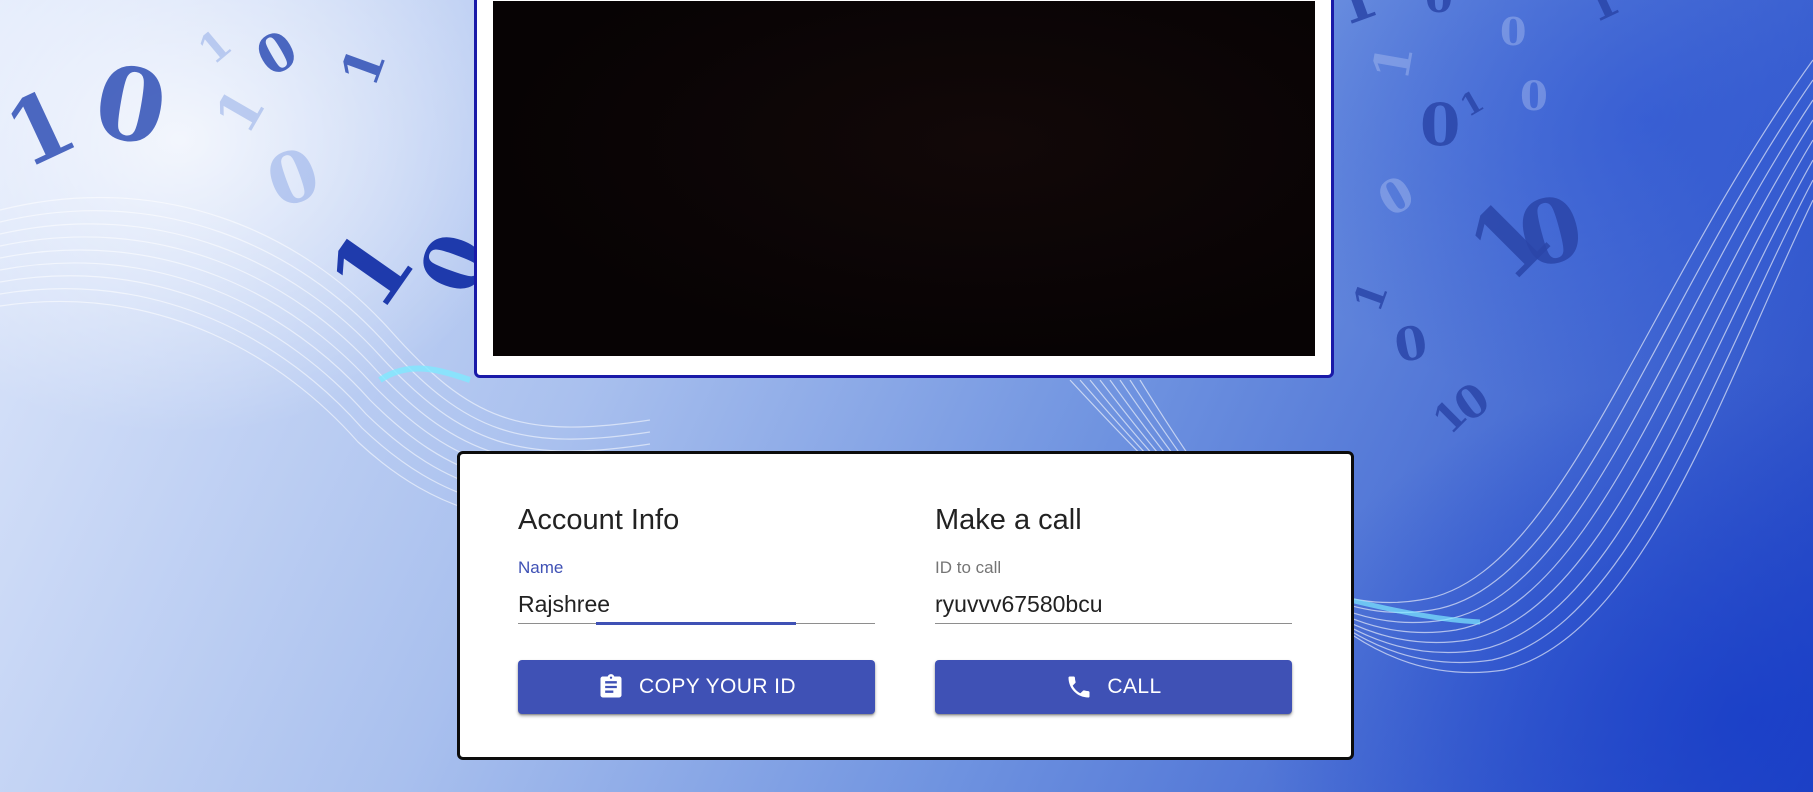 The height and width of the screenshot is (792, 1813). I want to click on clipboard-icon, so click(611, 687).